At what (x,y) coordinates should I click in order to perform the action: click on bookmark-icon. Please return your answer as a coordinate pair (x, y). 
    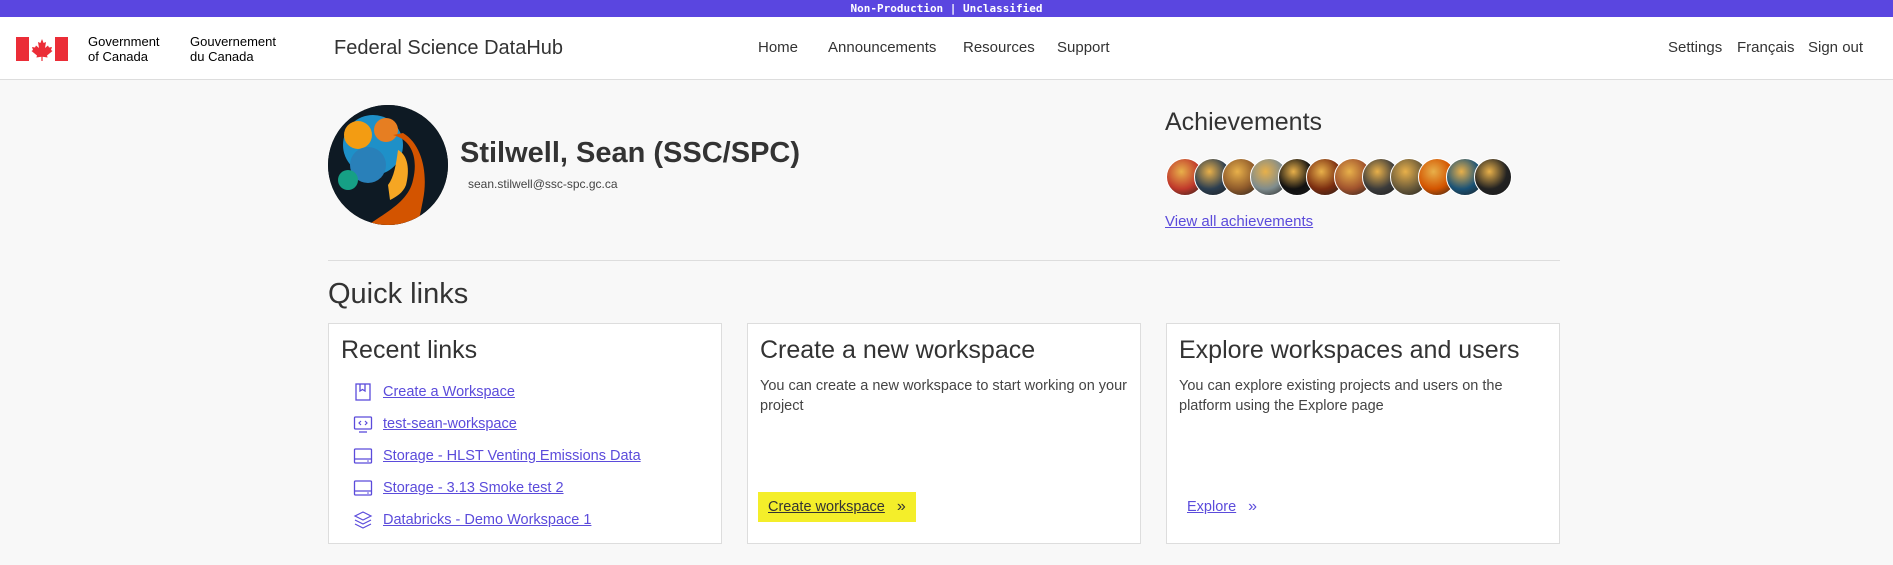
    Looking at the image, I should click on (363, 392).